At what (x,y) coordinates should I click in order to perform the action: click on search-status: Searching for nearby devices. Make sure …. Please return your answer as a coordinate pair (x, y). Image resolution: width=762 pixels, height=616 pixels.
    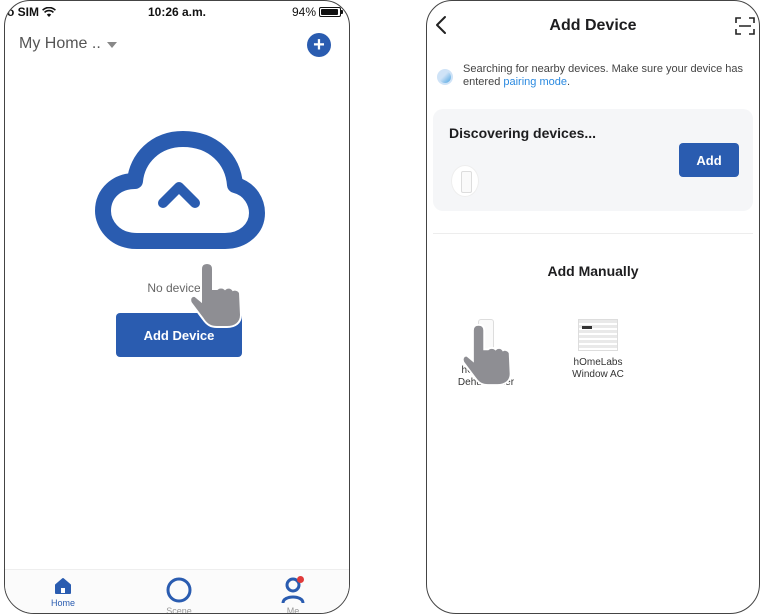
    Looking at the image, I should click on (596, 76).